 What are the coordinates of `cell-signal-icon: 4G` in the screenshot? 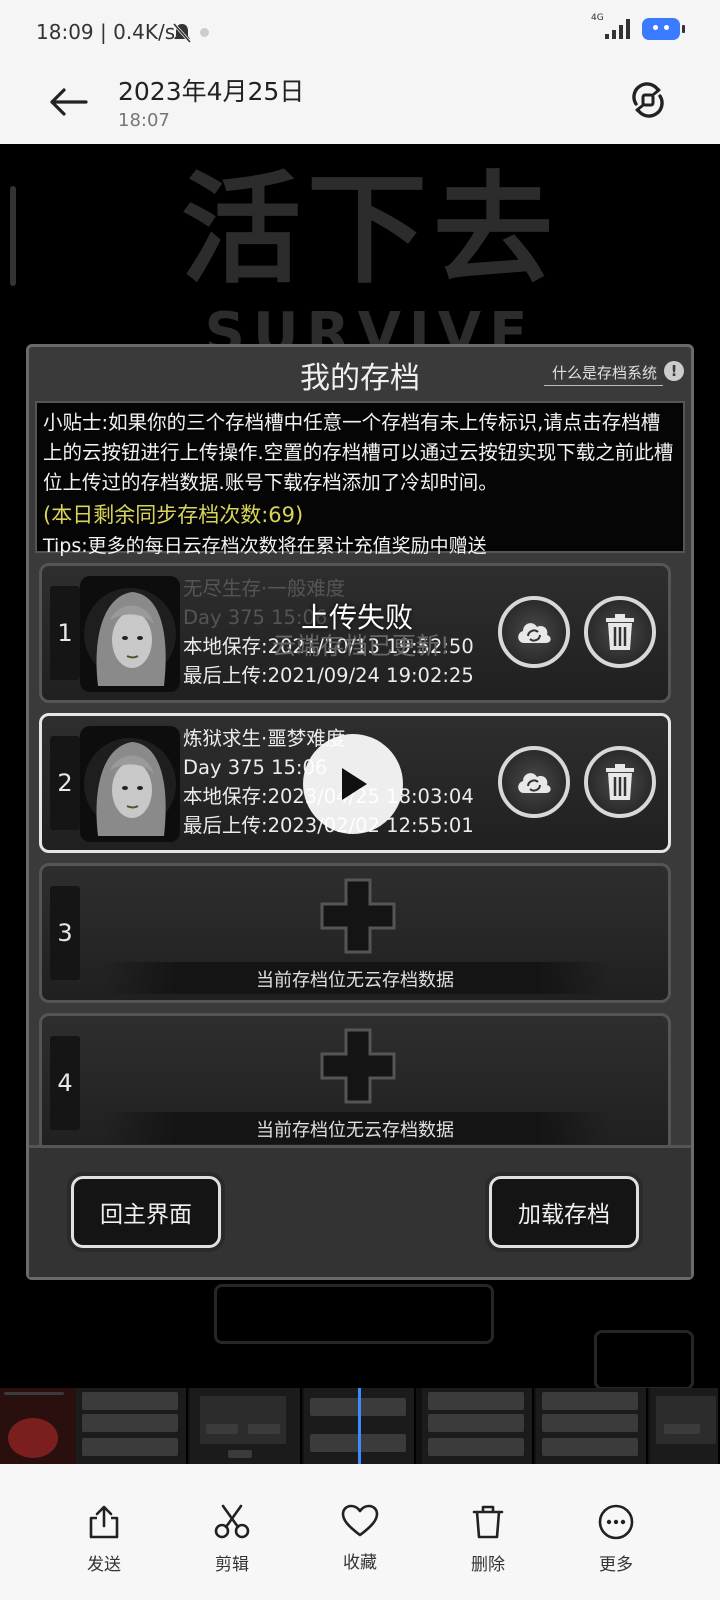 It's located at (610, 26).